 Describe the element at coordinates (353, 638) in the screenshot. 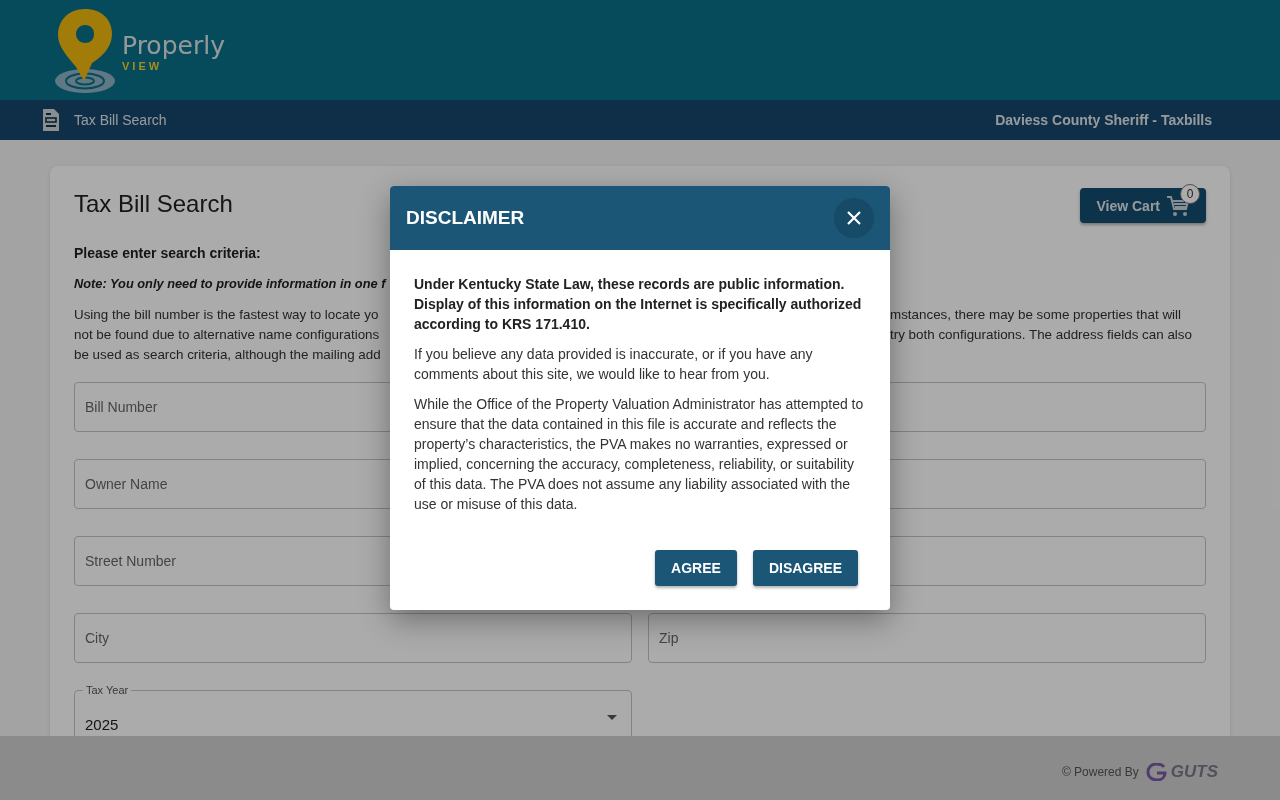

I see `text-field: City` at that location.